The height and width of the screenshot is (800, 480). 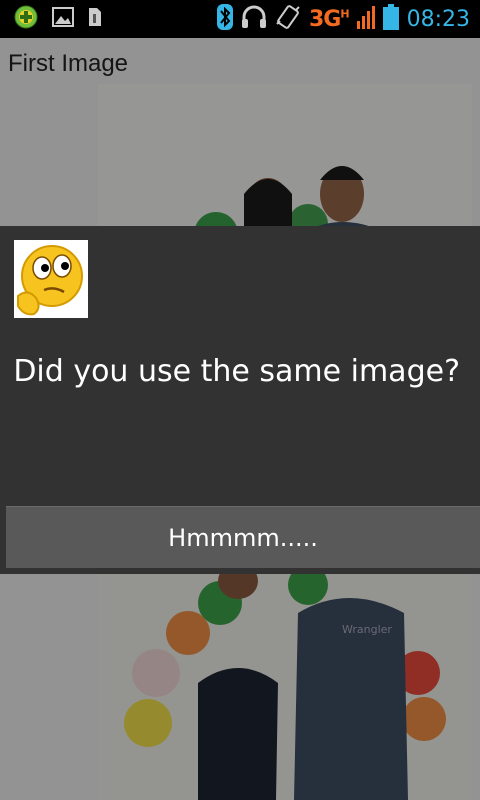 I want to click on headset-icon, so click(x=254, y=19).